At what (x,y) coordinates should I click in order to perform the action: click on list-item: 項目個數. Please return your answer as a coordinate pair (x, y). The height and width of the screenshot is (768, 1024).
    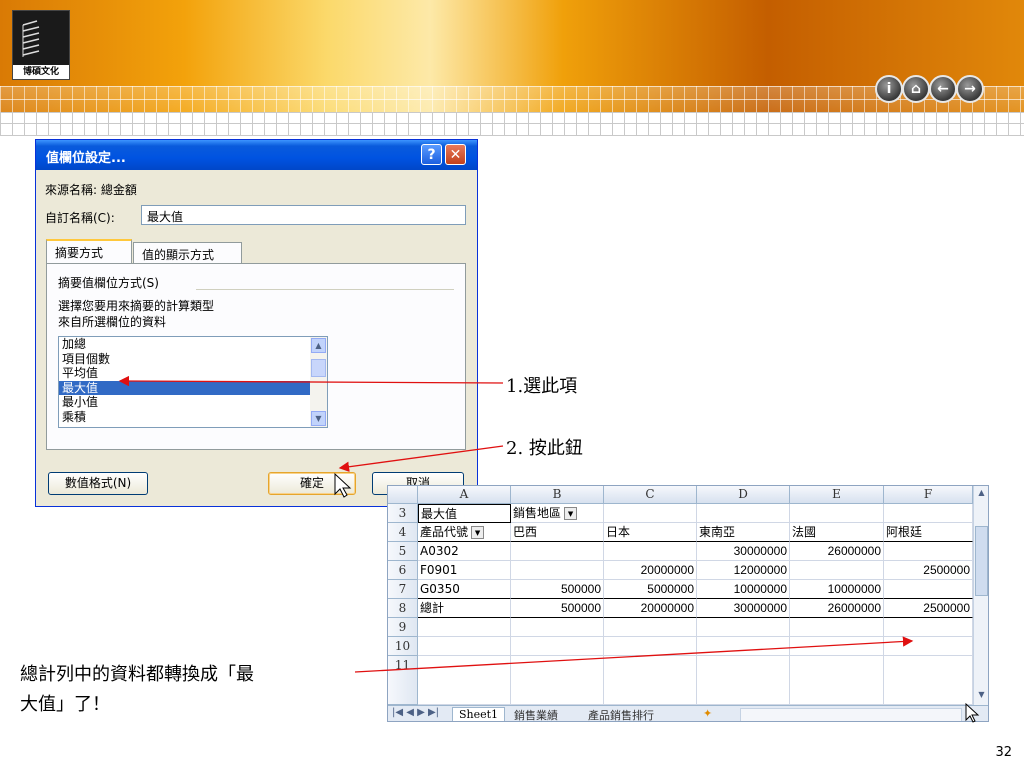
    Looking at the image, I should click on (193, 359).